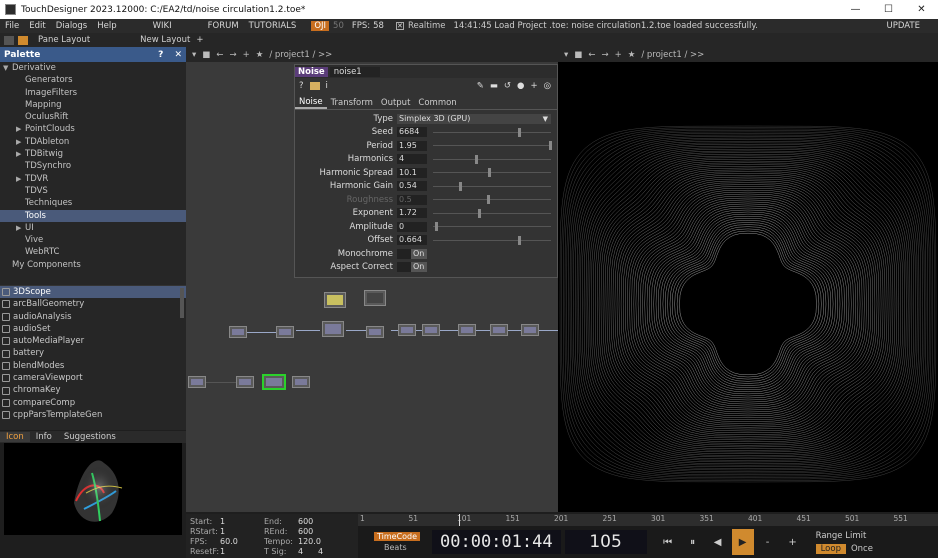  Describe the element at coordinates (793, 542) in the screenshot. I see `step-plus-button: +` at that location.